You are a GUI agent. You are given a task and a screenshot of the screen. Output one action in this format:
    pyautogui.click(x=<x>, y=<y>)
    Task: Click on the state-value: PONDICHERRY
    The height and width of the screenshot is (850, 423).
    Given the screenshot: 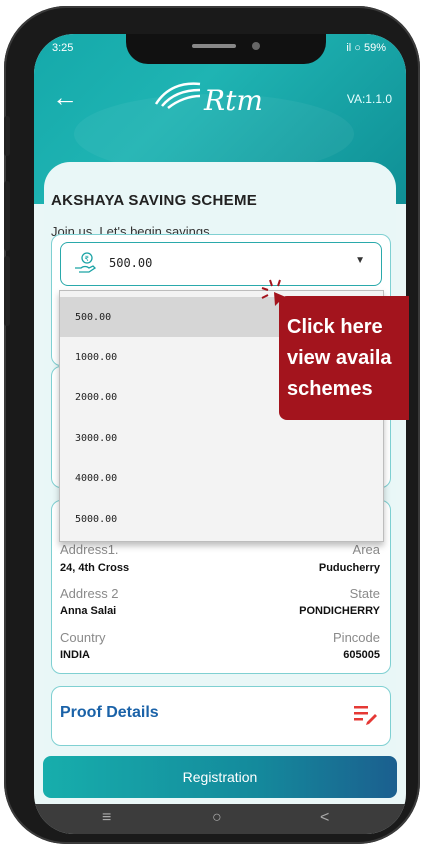 What is the action you would take?
    pyautogui.click(x=339, y=611)
    